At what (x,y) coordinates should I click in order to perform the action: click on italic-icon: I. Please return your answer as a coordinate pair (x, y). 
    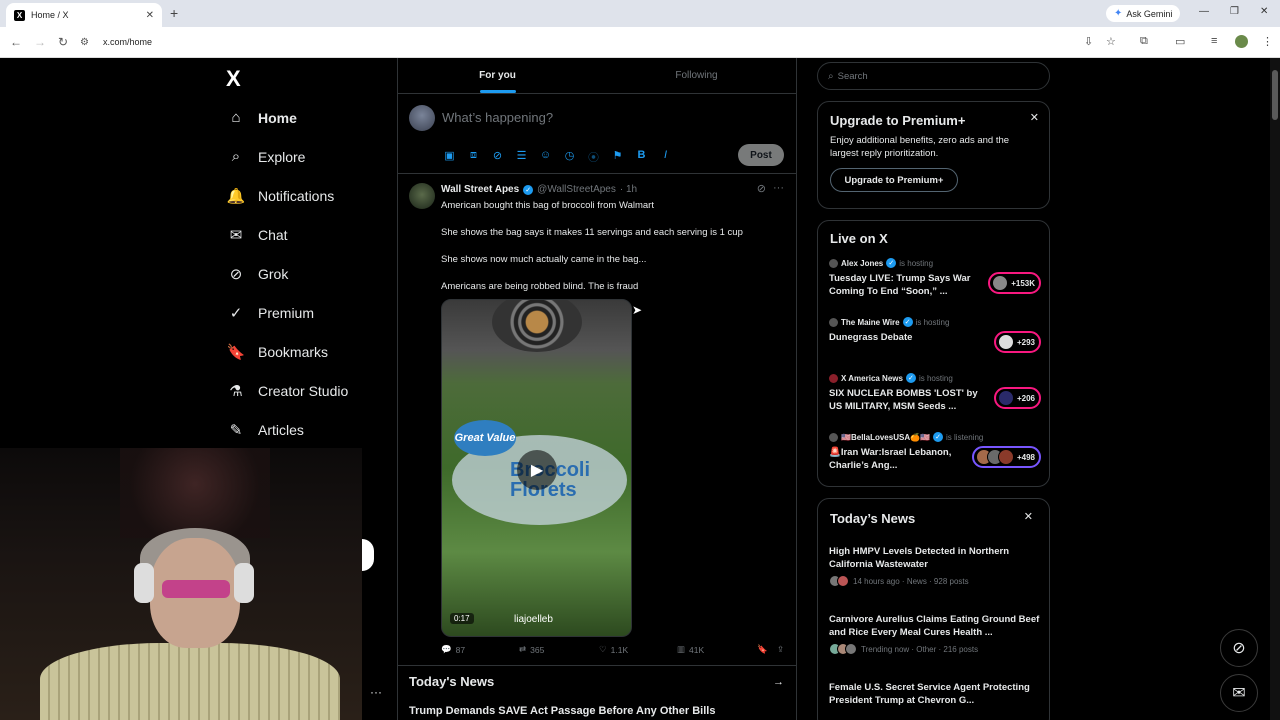
    Looking at the image, I should click on (665, 157).